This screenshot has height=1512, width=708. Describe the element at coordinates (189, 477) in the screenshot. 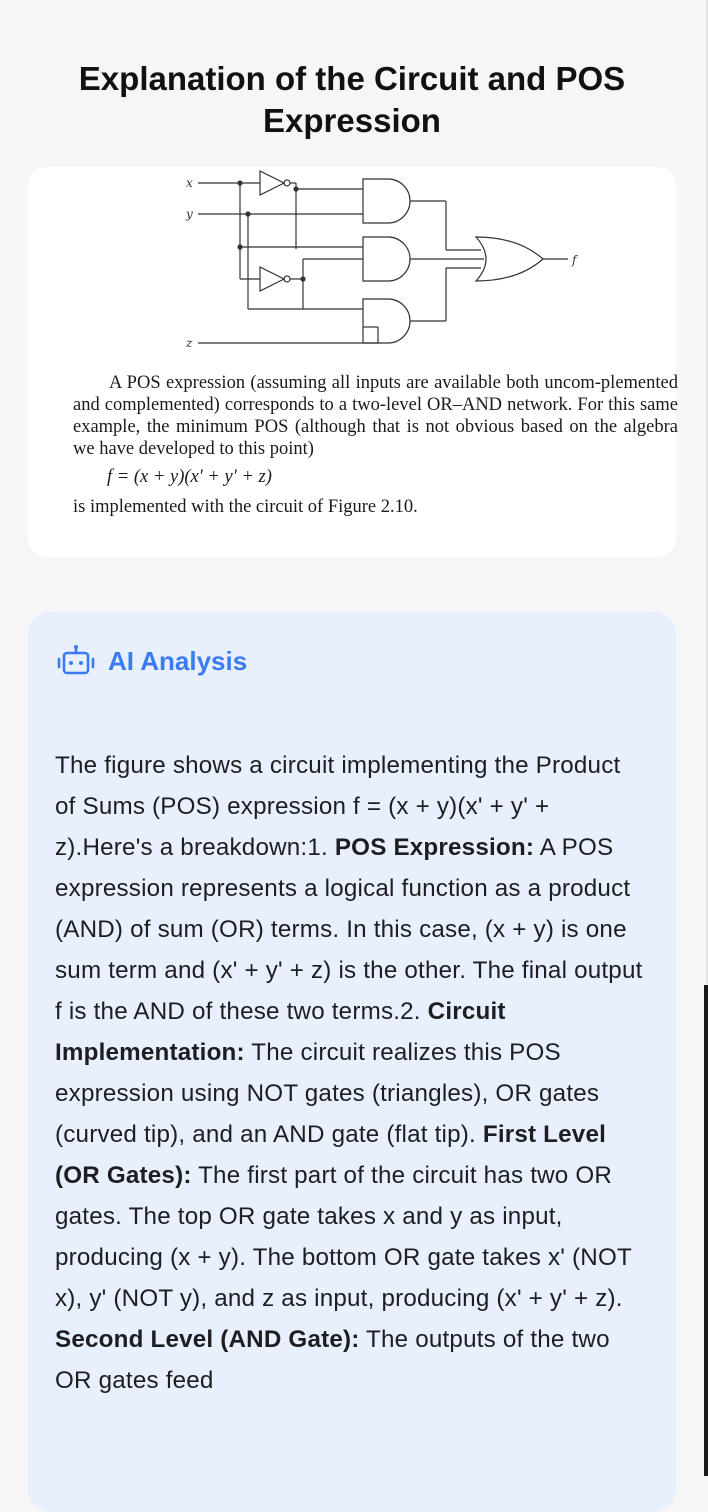

I see `pos-formula: f = (x + y)(x′ + y′ + z)` at that location.